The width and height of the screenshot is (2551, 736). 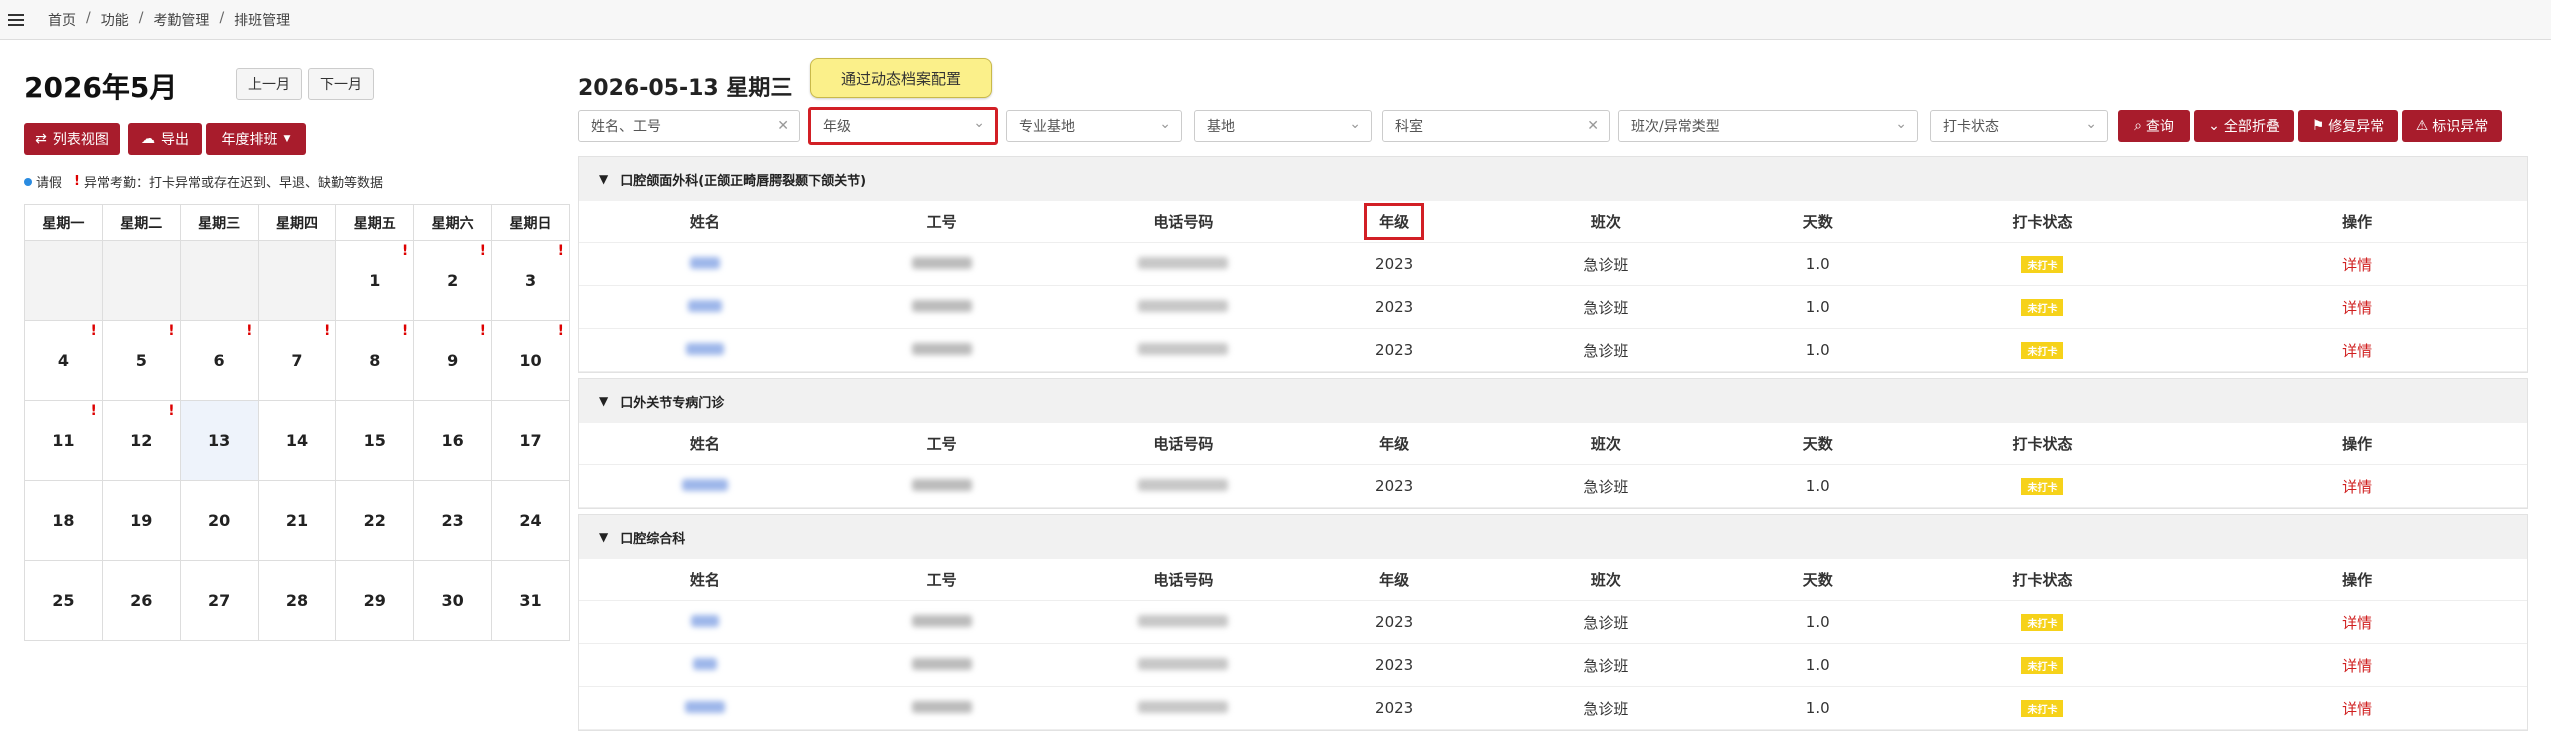 What do you see at coordinates (453, 360) in the screenshot?
I see `calendar-day: 9!` at bounding box center [453, 360].